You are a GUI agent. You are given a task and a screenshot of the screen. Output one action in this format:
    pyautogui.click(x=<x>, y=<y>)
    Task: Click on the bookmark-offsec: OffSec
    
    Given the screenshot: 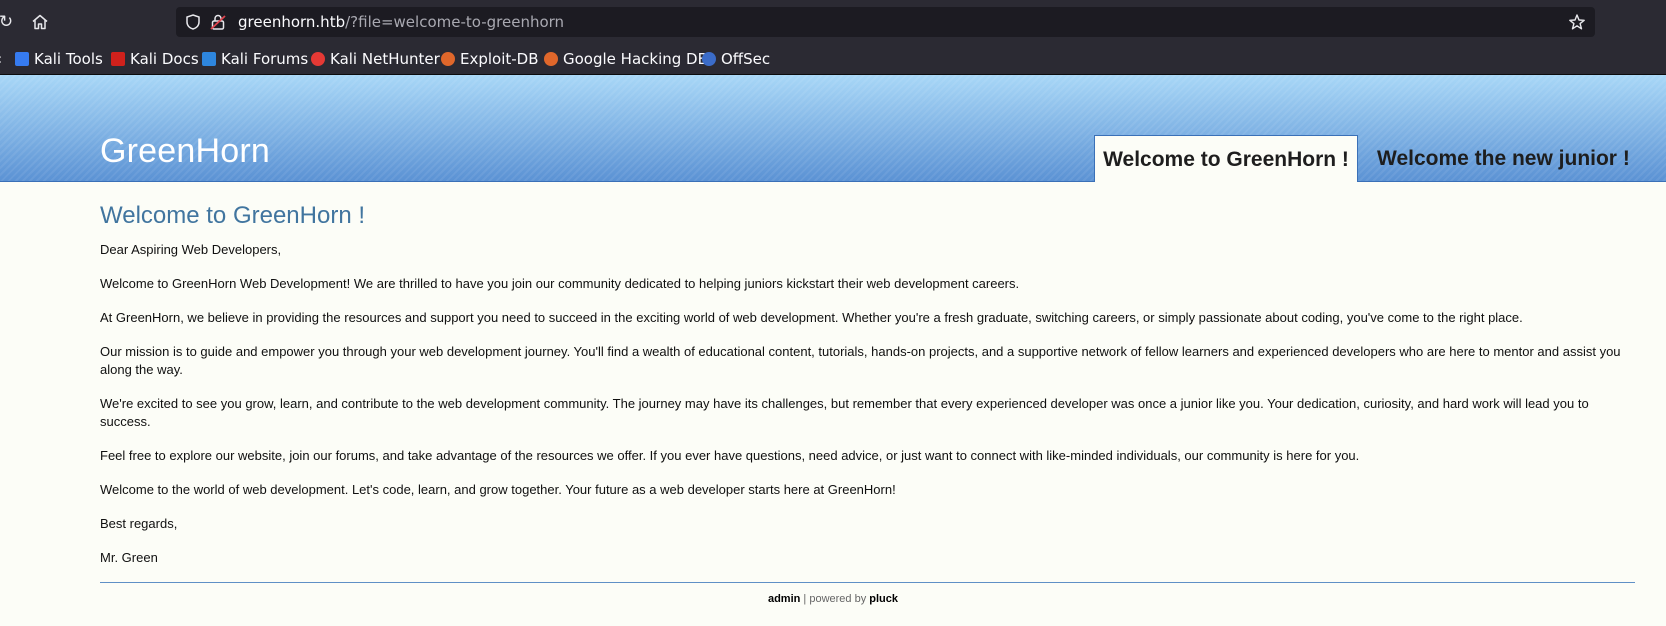 What is the action you would take?
    pyautogui.click(x=736, y=59)
    